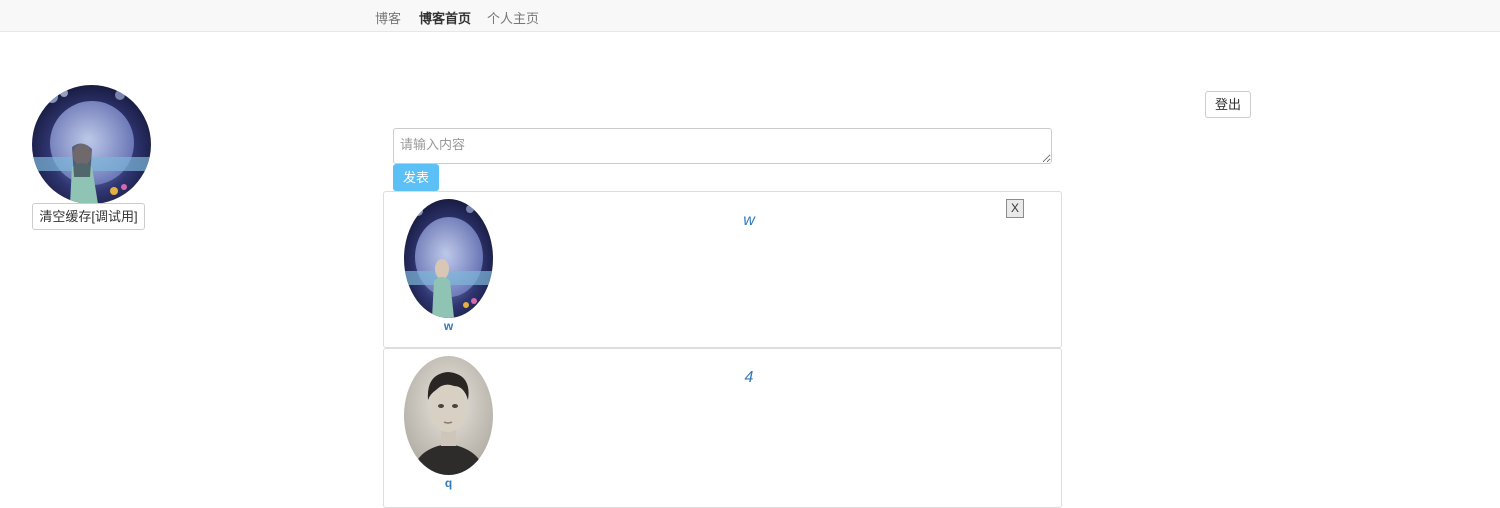  I want to click on user-avatar-portrait-icon, so click(448, 415).